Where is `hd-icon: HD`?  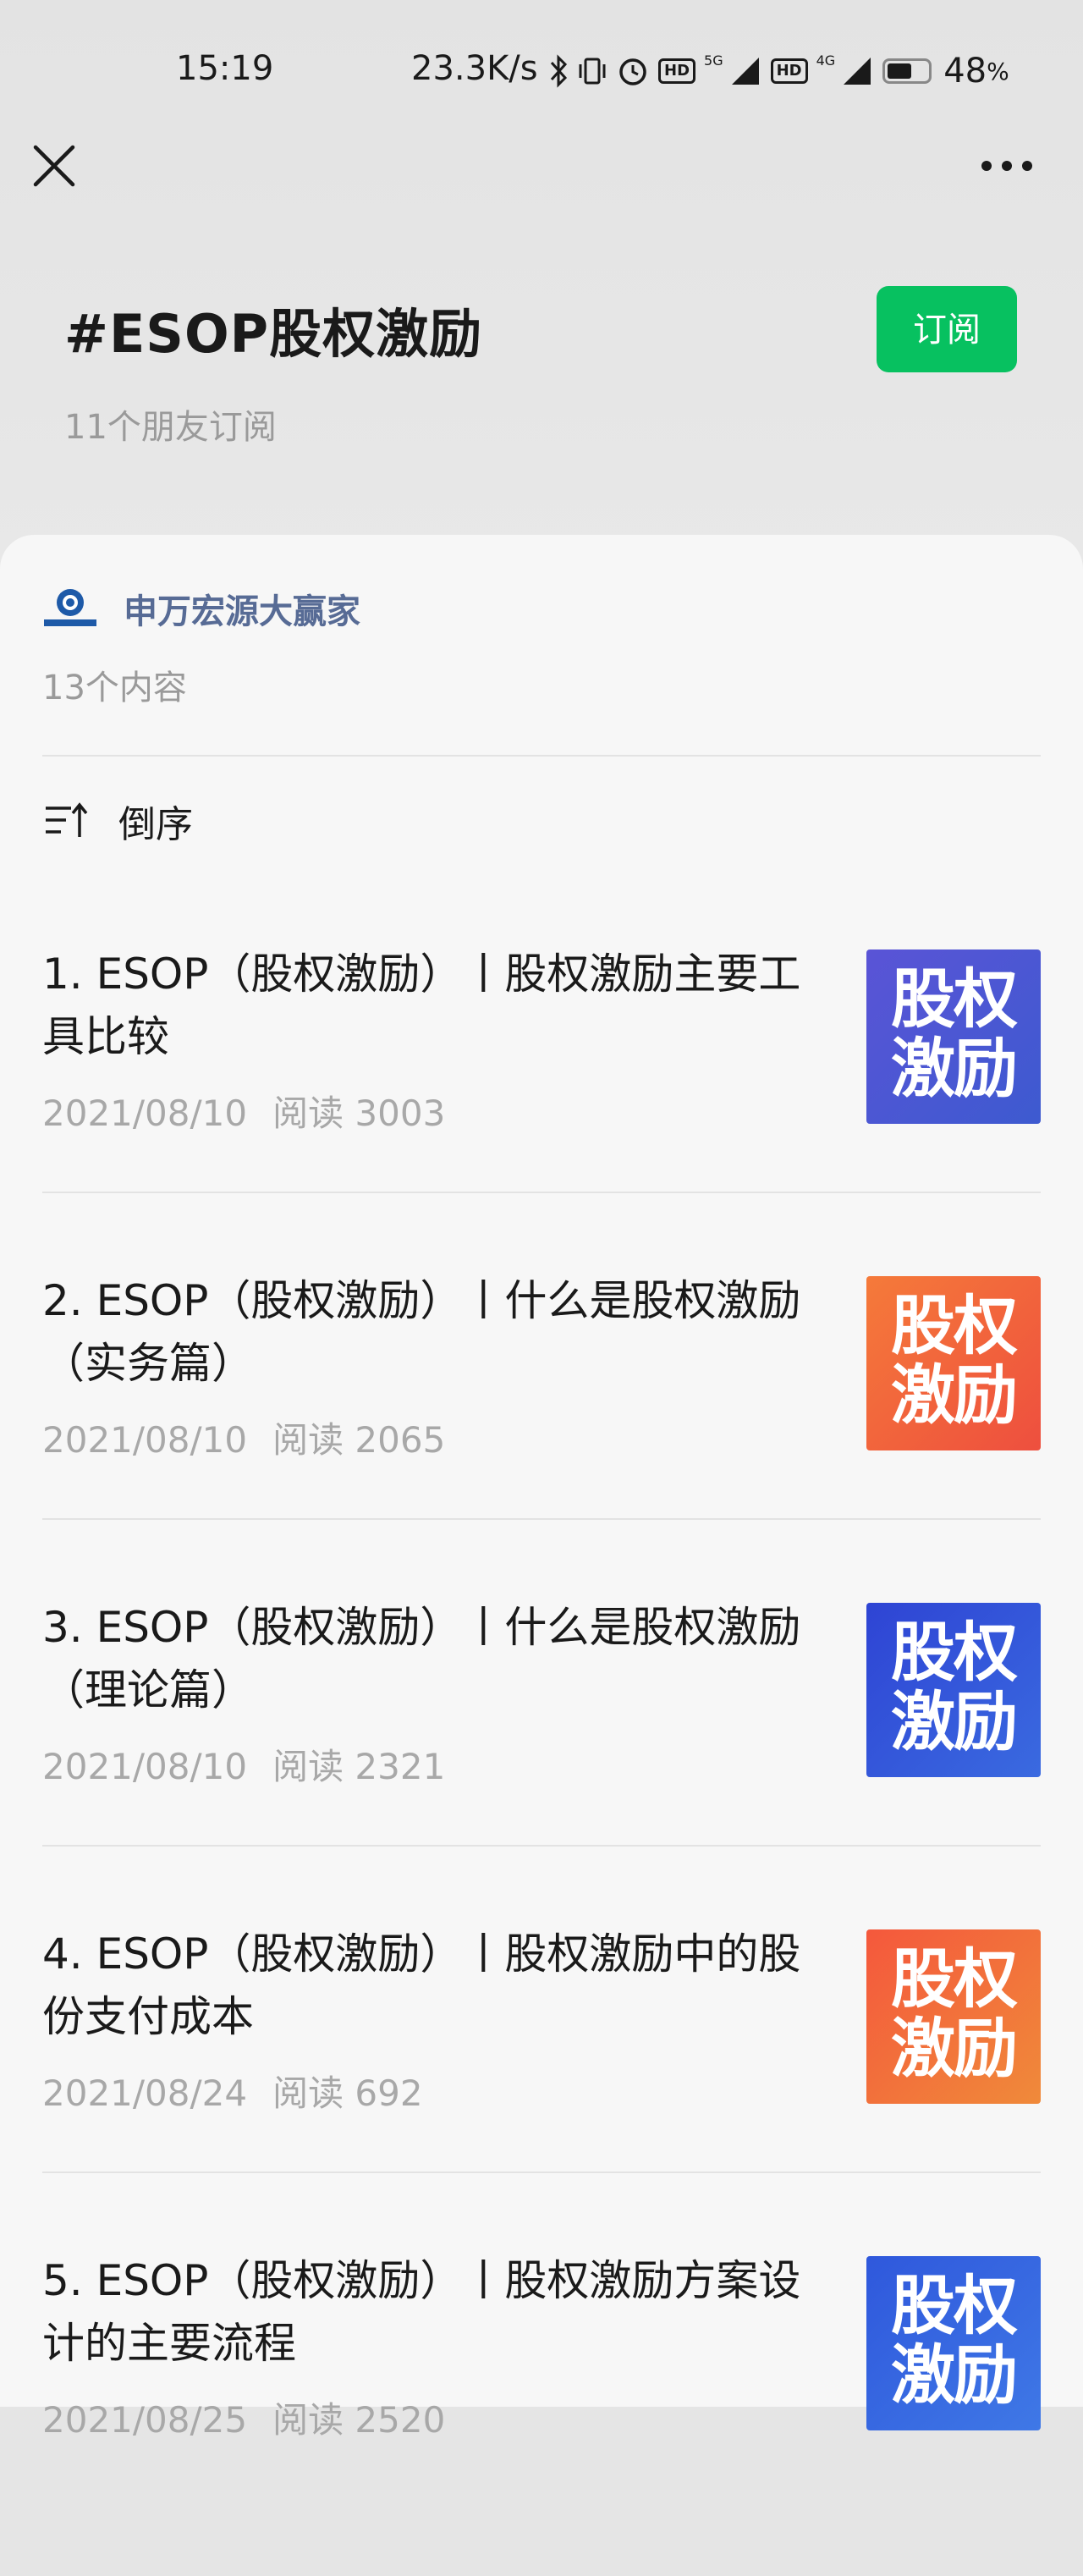 hd-icon: HD is located at coordinates (677, 71).